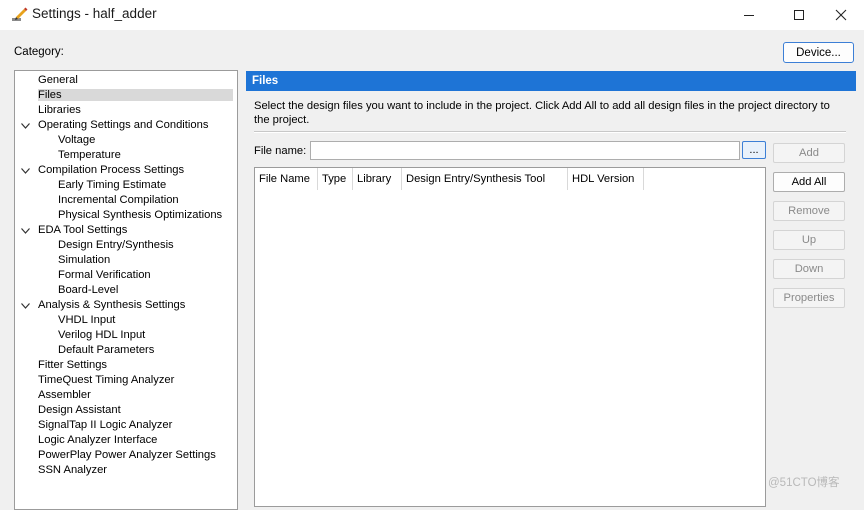 This screenshot has width=864, height=510. I want to click on close-icon, so click(841, 15).